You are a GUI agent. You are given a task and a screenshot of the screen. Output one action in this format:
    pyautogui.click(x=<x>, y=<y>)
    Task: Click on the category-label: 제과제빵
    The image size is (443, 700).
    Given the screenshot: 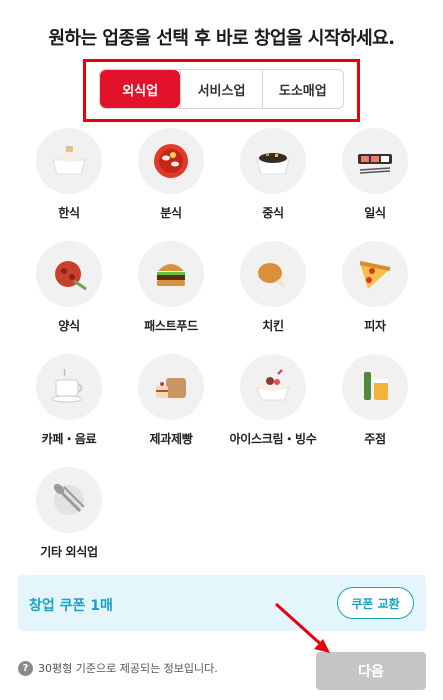 What is the action you would take?
    pyautogui.click(x=171, y=439)
    